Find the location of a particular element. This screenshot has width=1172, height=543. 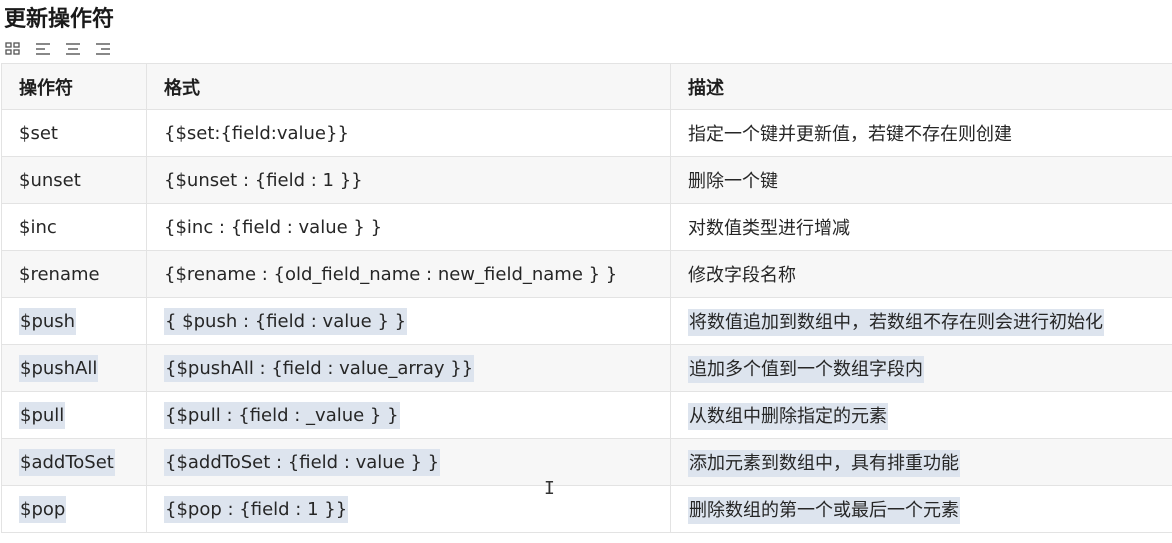

description-cell: 指定一个键并更新值，若键不存在则创建 is located at coordinates (921, 133).